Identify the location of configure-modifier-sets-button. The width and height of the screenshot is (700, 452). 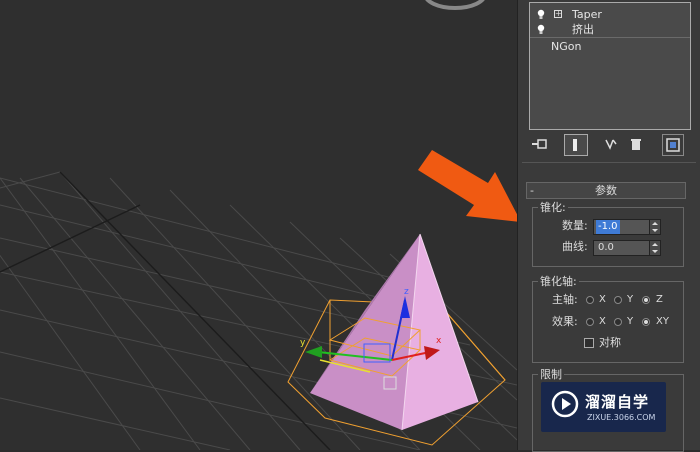
(673, 145).